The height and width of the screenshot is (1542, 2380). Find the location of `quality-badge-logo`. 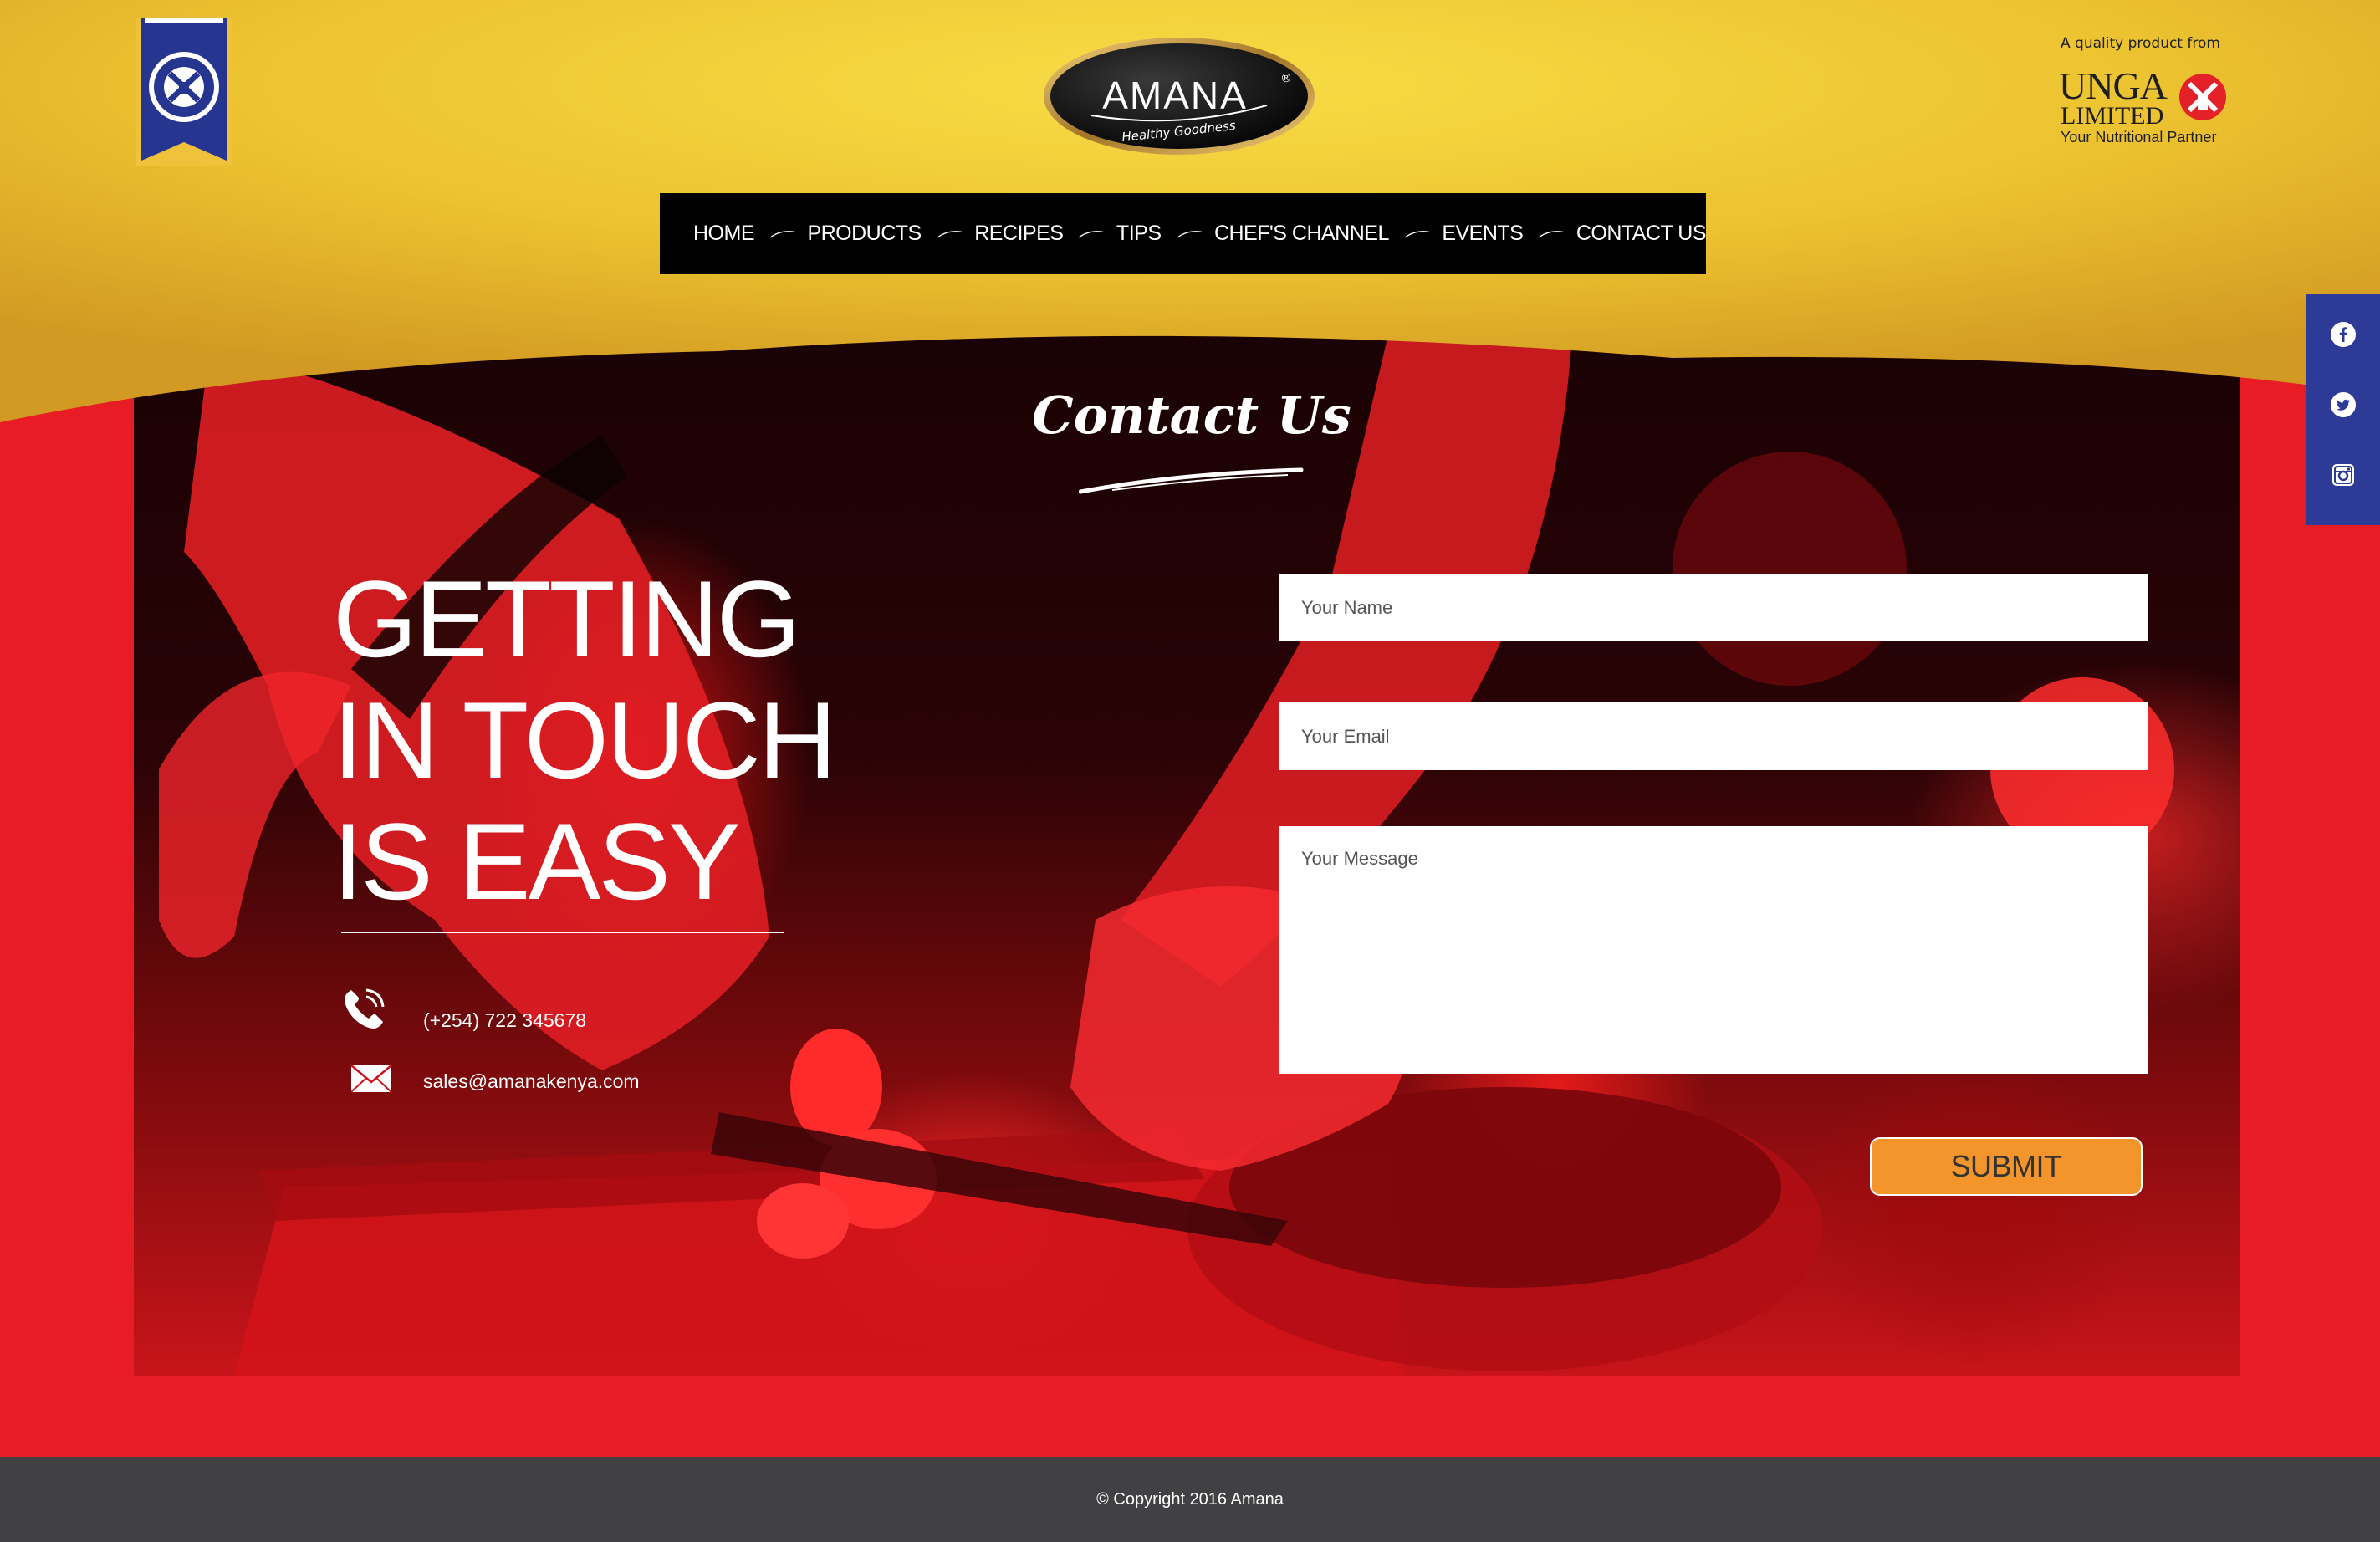

quality-badge-logo is located at coordinates (184, 92).